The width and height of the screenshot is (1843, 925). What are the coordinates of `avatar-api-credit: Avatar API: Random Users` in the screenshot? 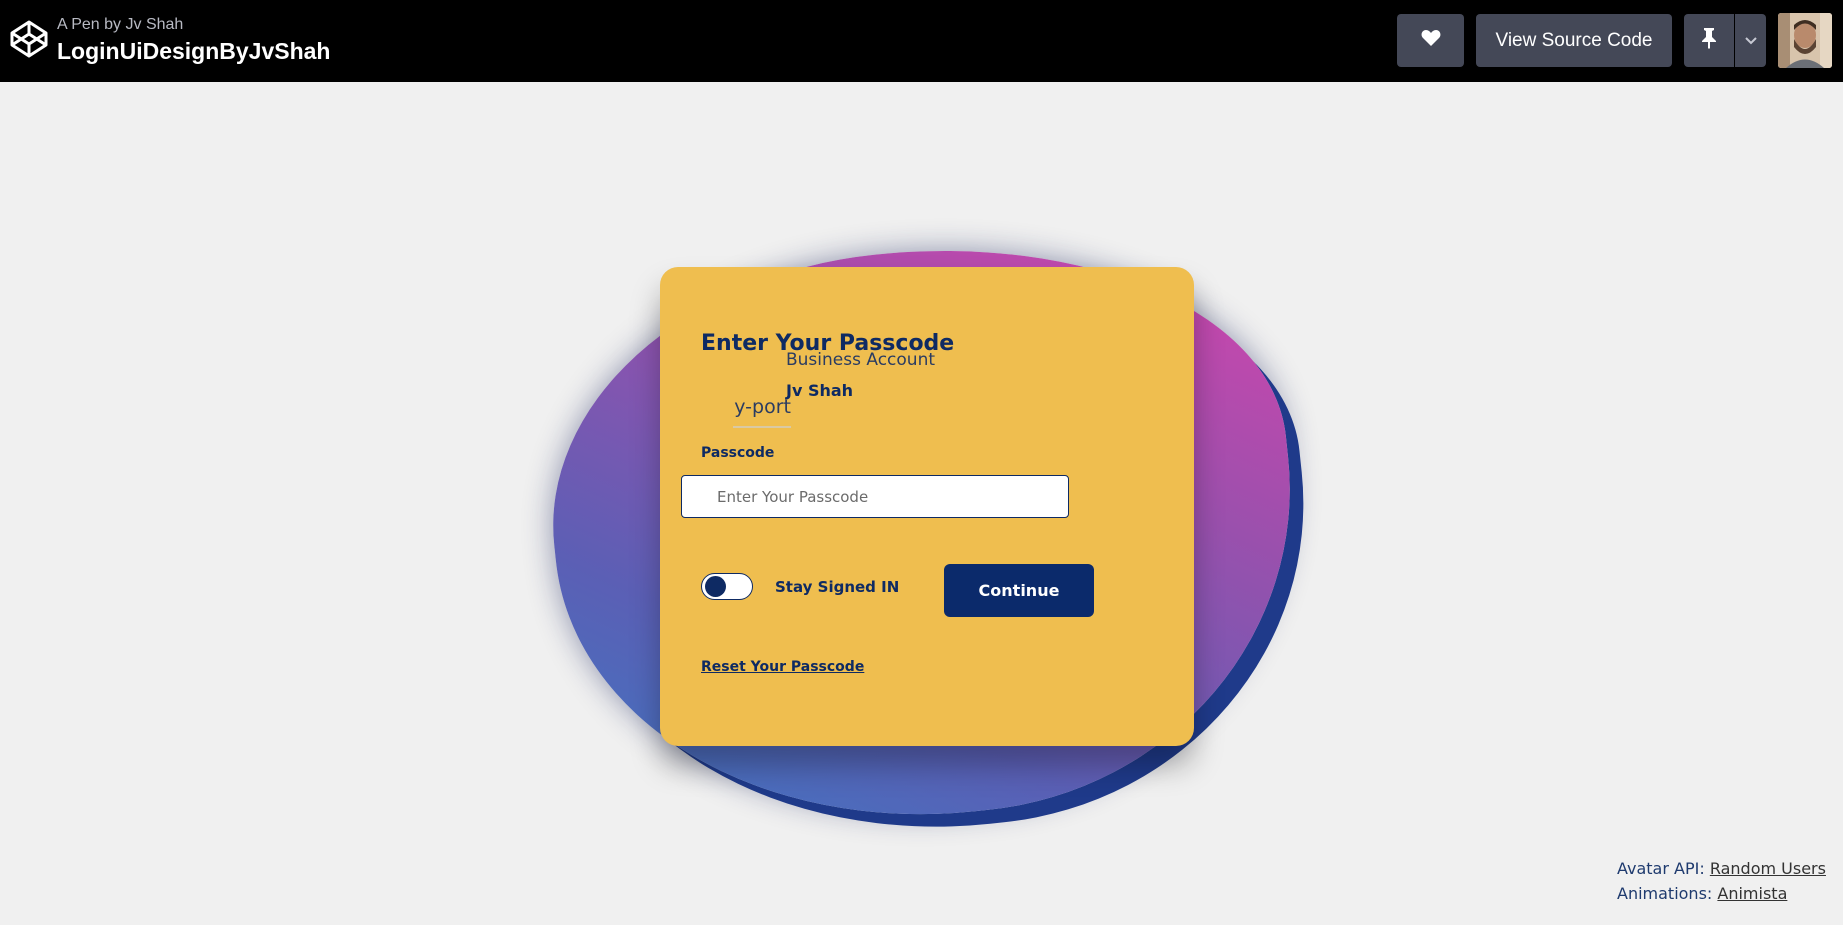 It's located at (1721, 868).